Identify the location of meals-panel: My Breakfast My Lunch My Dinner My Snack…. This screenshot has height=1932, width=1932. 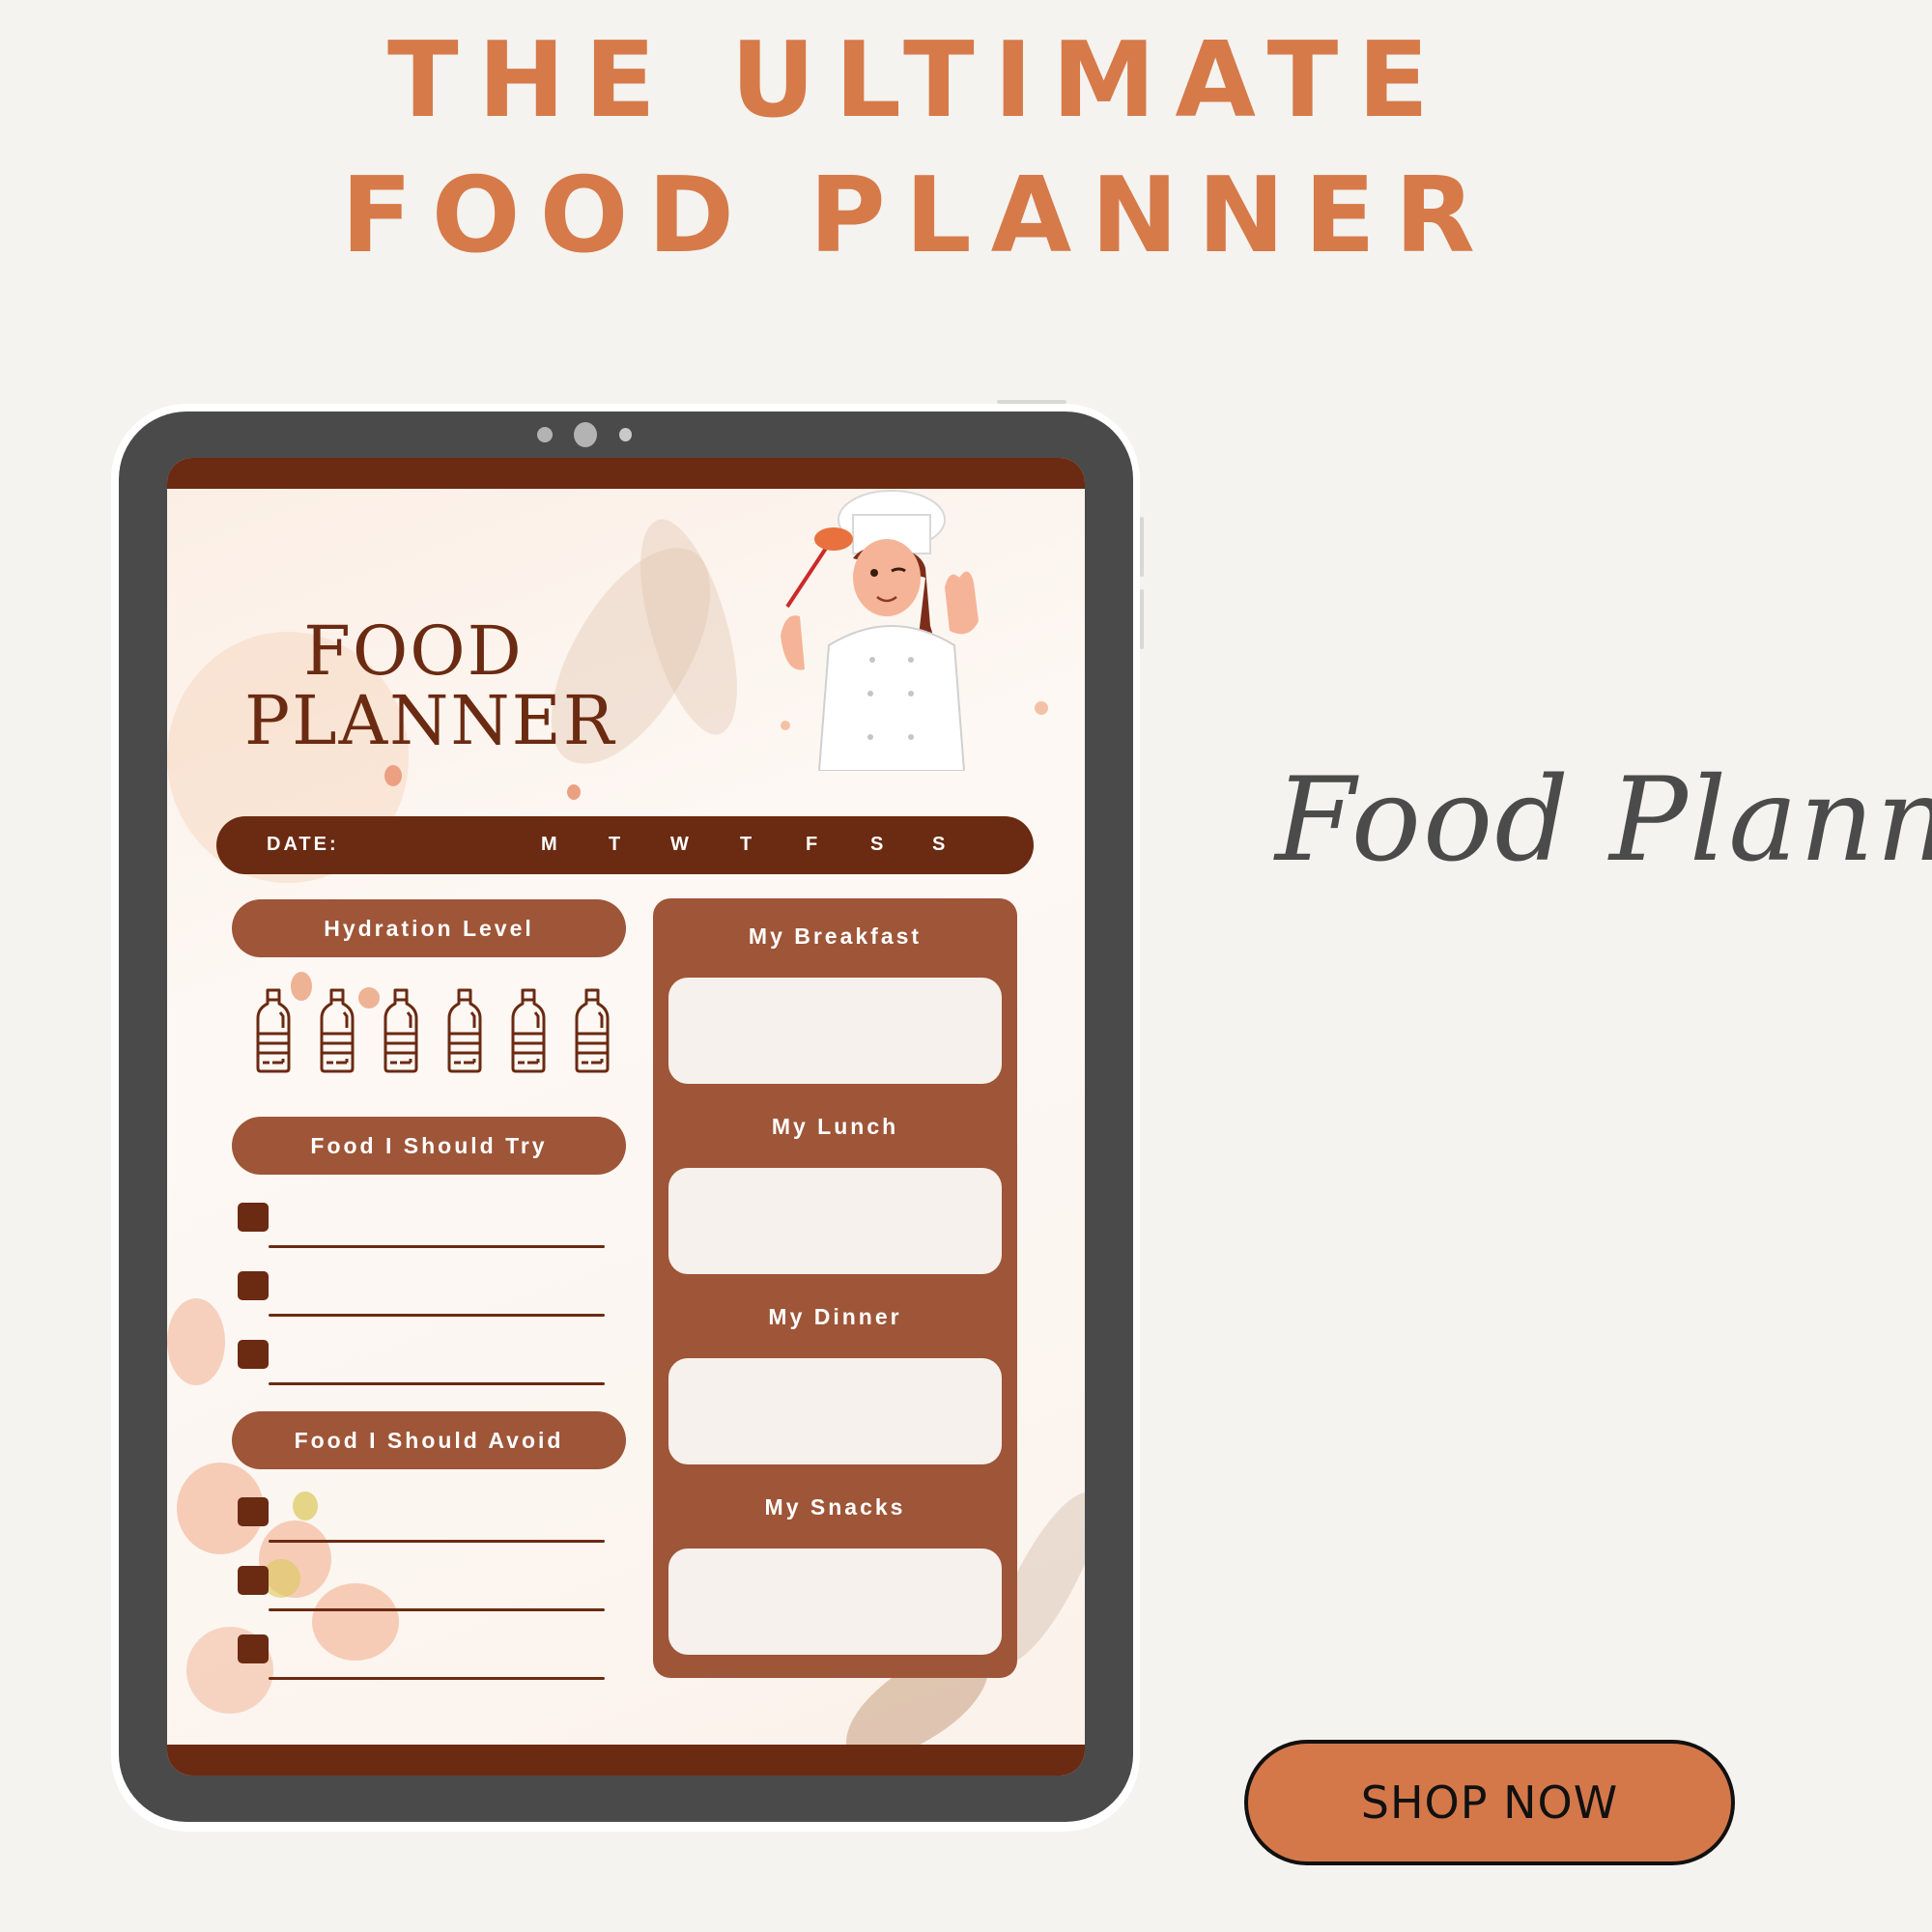
(835, 1288).